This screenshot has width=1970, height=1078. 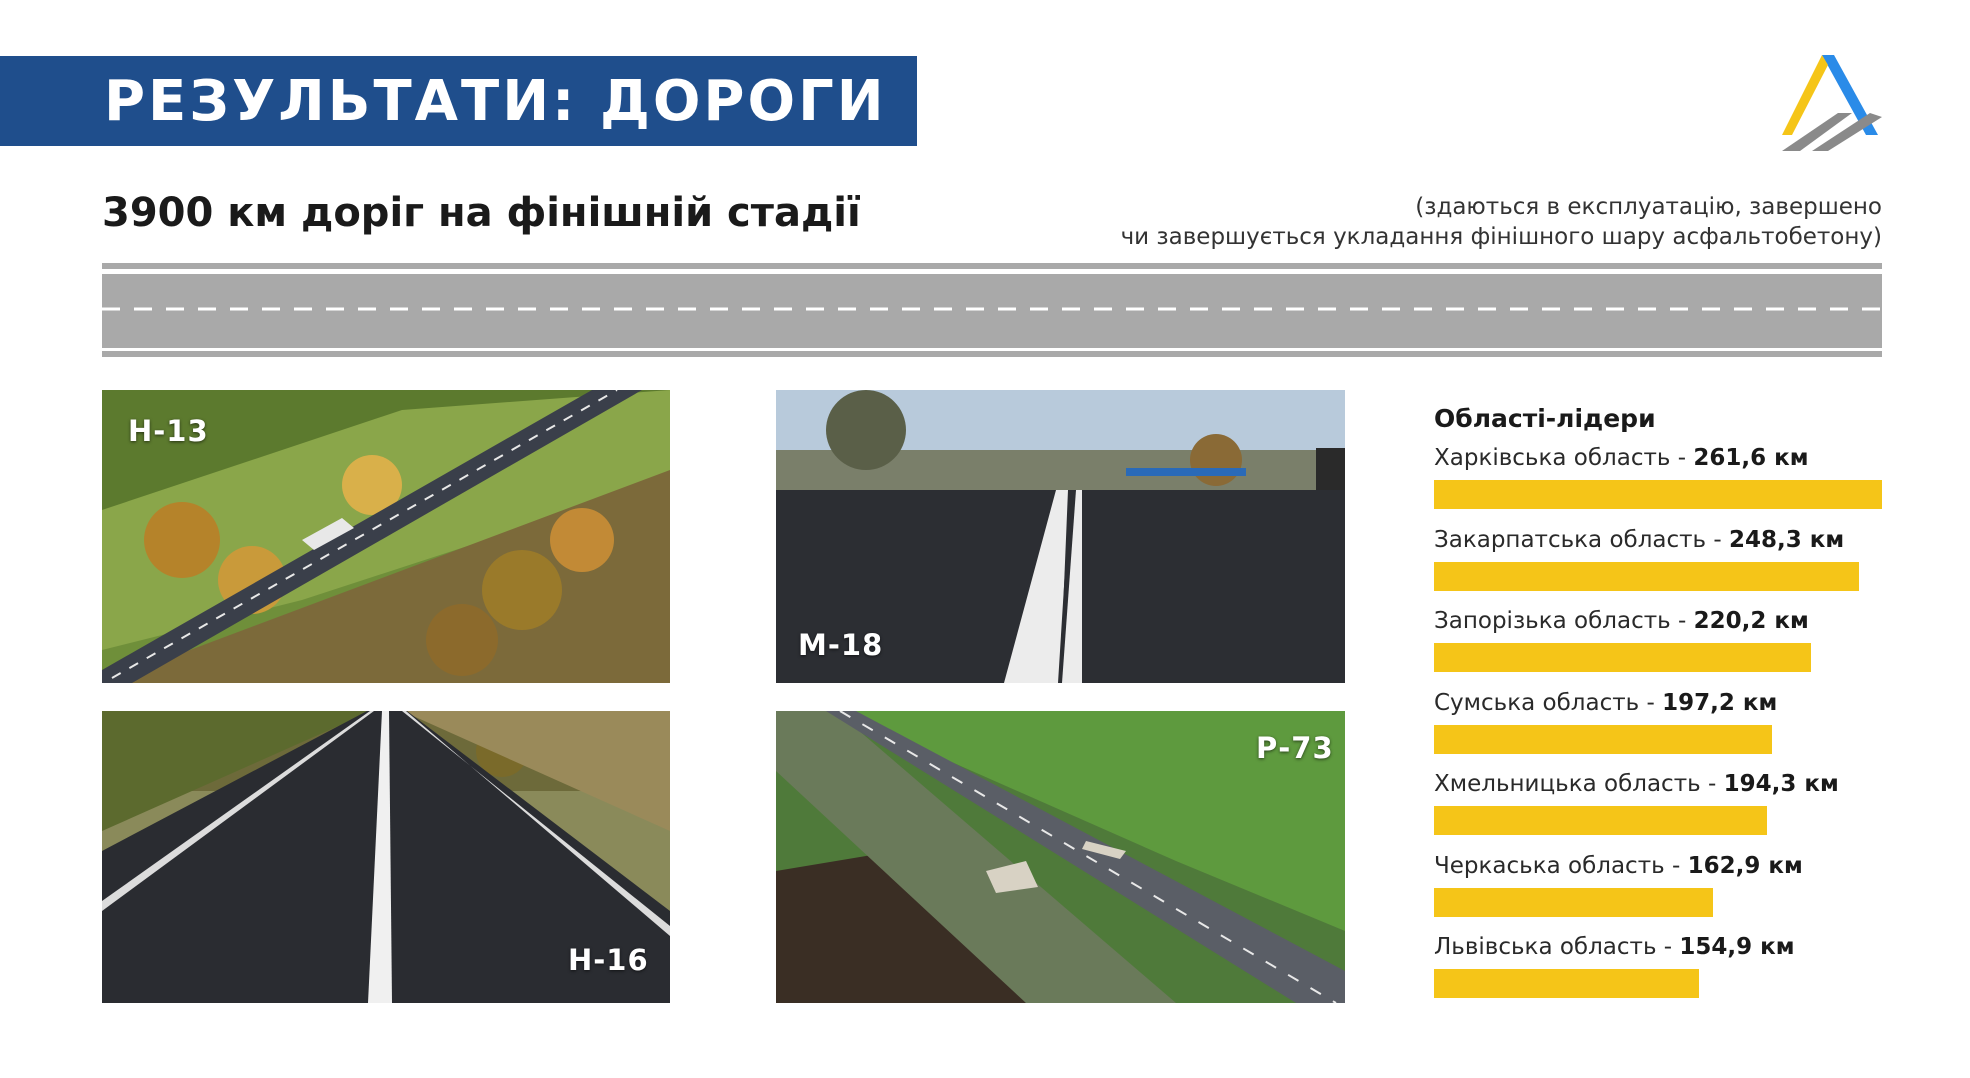 What do you see at coordinates (1552, 458) in the screenshot?
I see `bar-category-label: Харківська область` at bounding box center [1552, 458].